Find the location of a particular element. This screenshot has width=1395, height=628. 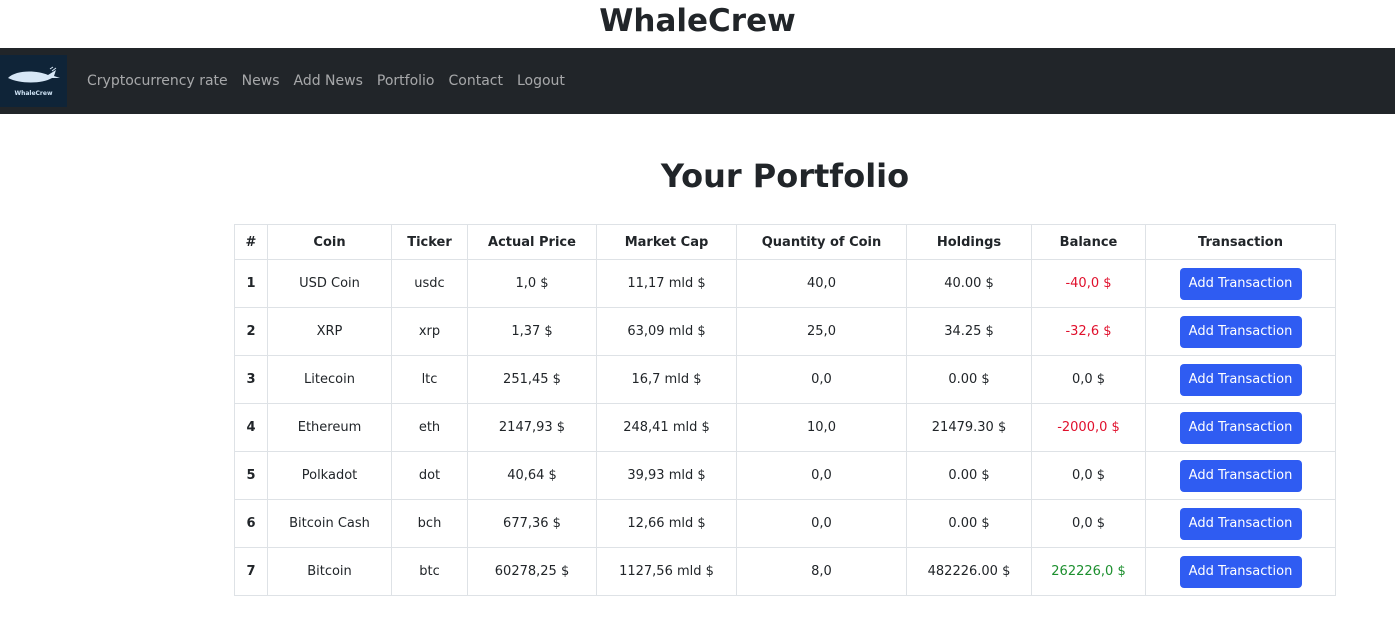

cell-holdings: 40.00 $ is located at coordinates (969, 283).